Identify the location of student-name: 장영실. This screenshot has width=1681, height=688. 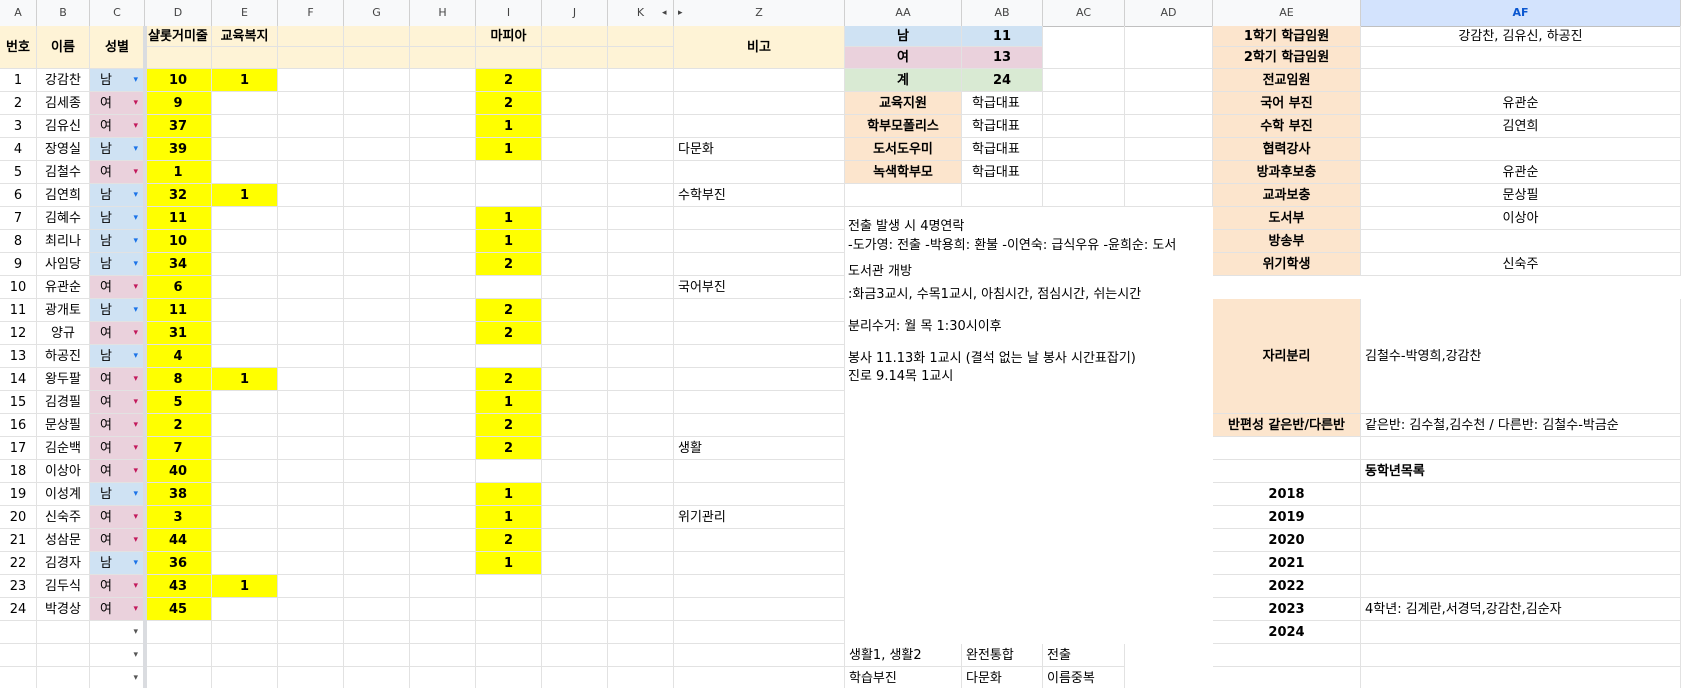
(63, 149).